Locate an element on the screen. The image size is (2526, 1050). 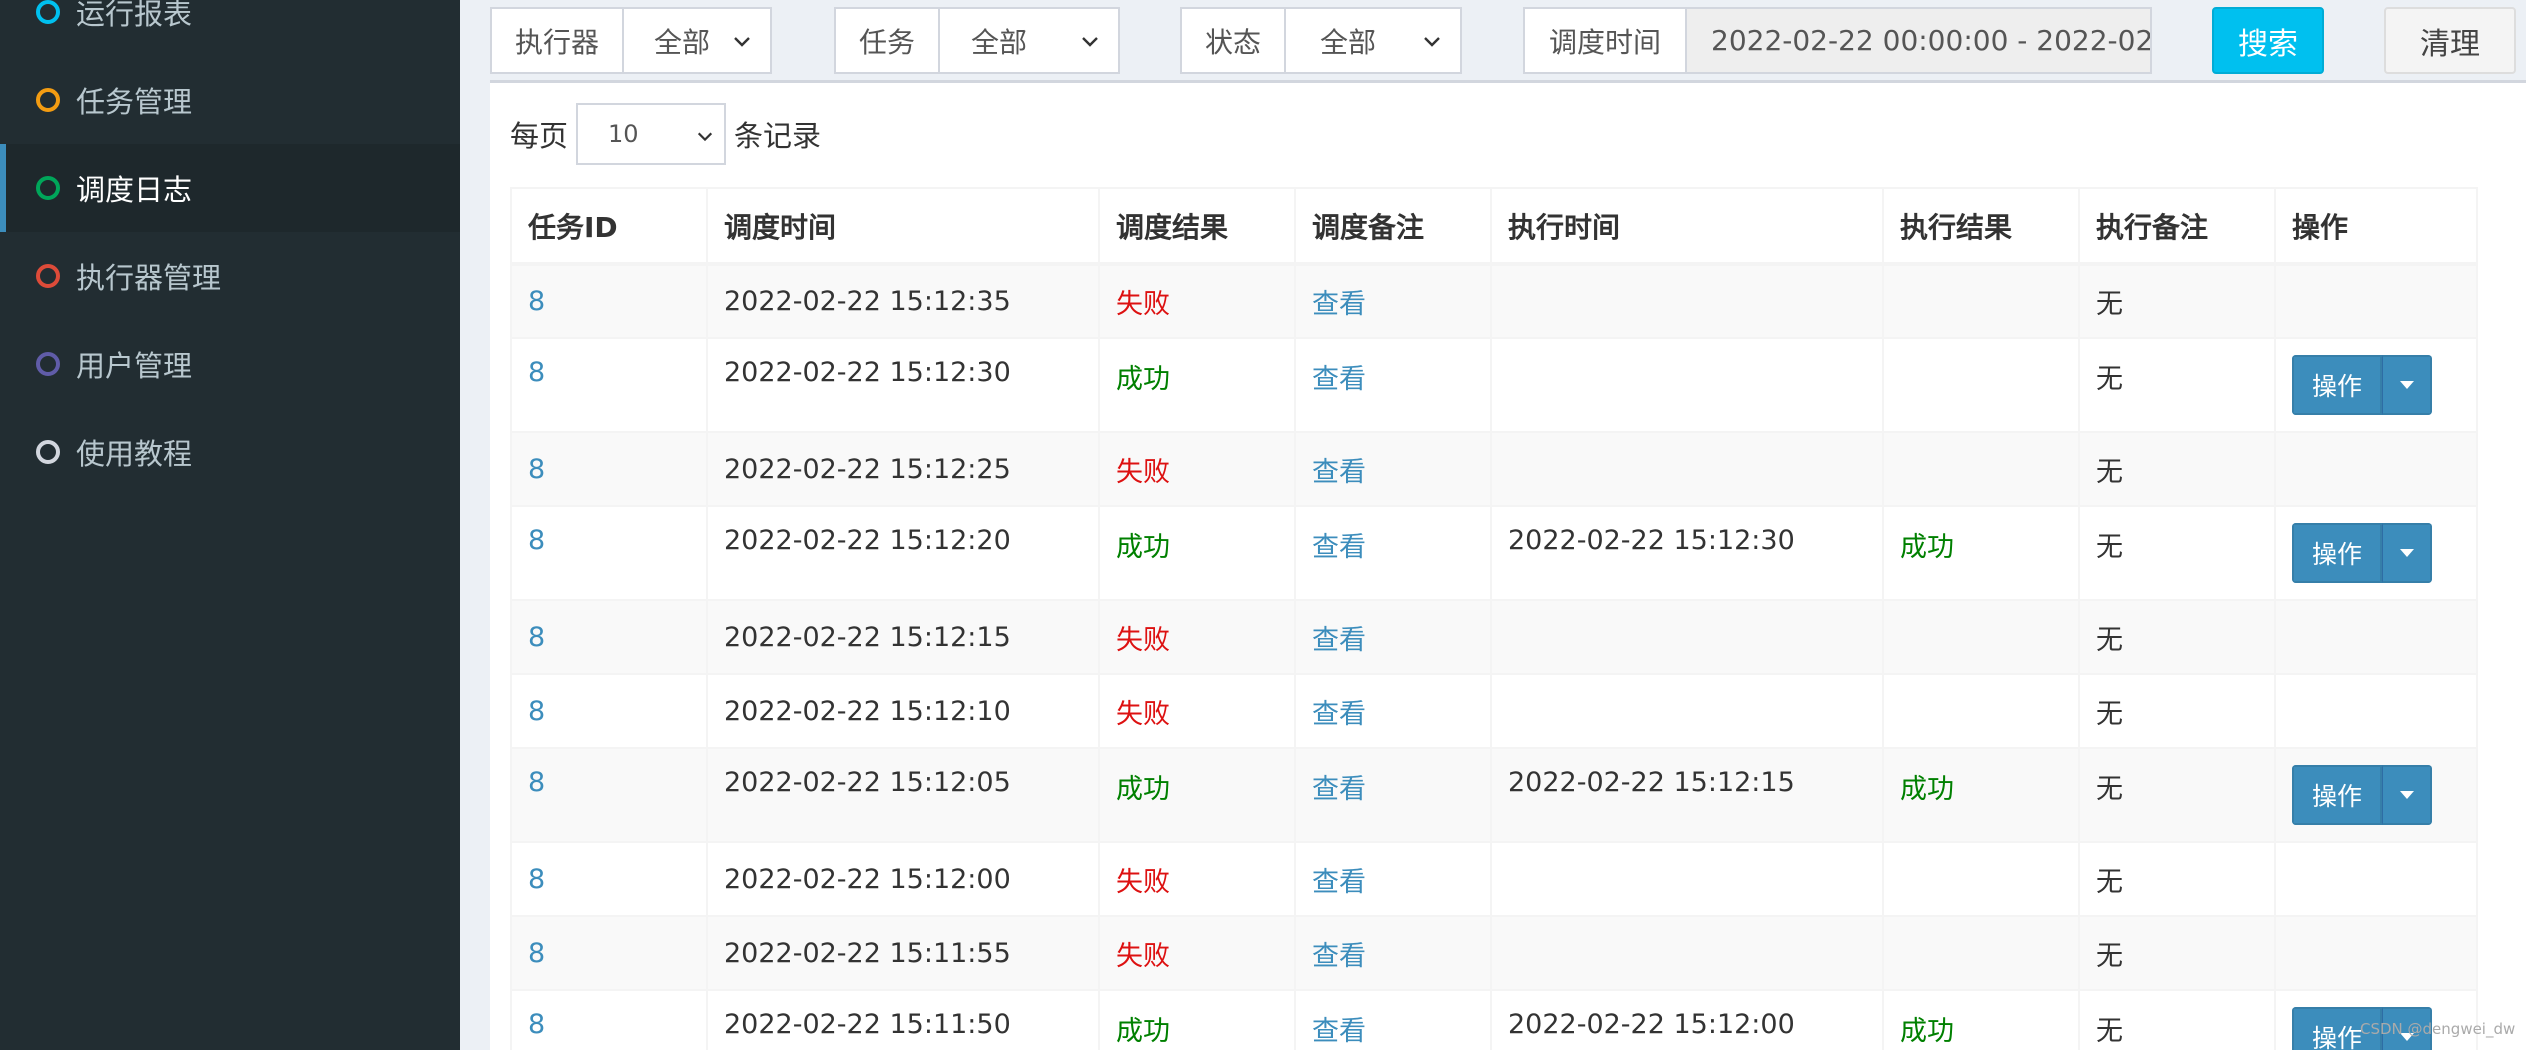
column-header-handle-result: 执行结果 is located at coordinates (1981, 226).